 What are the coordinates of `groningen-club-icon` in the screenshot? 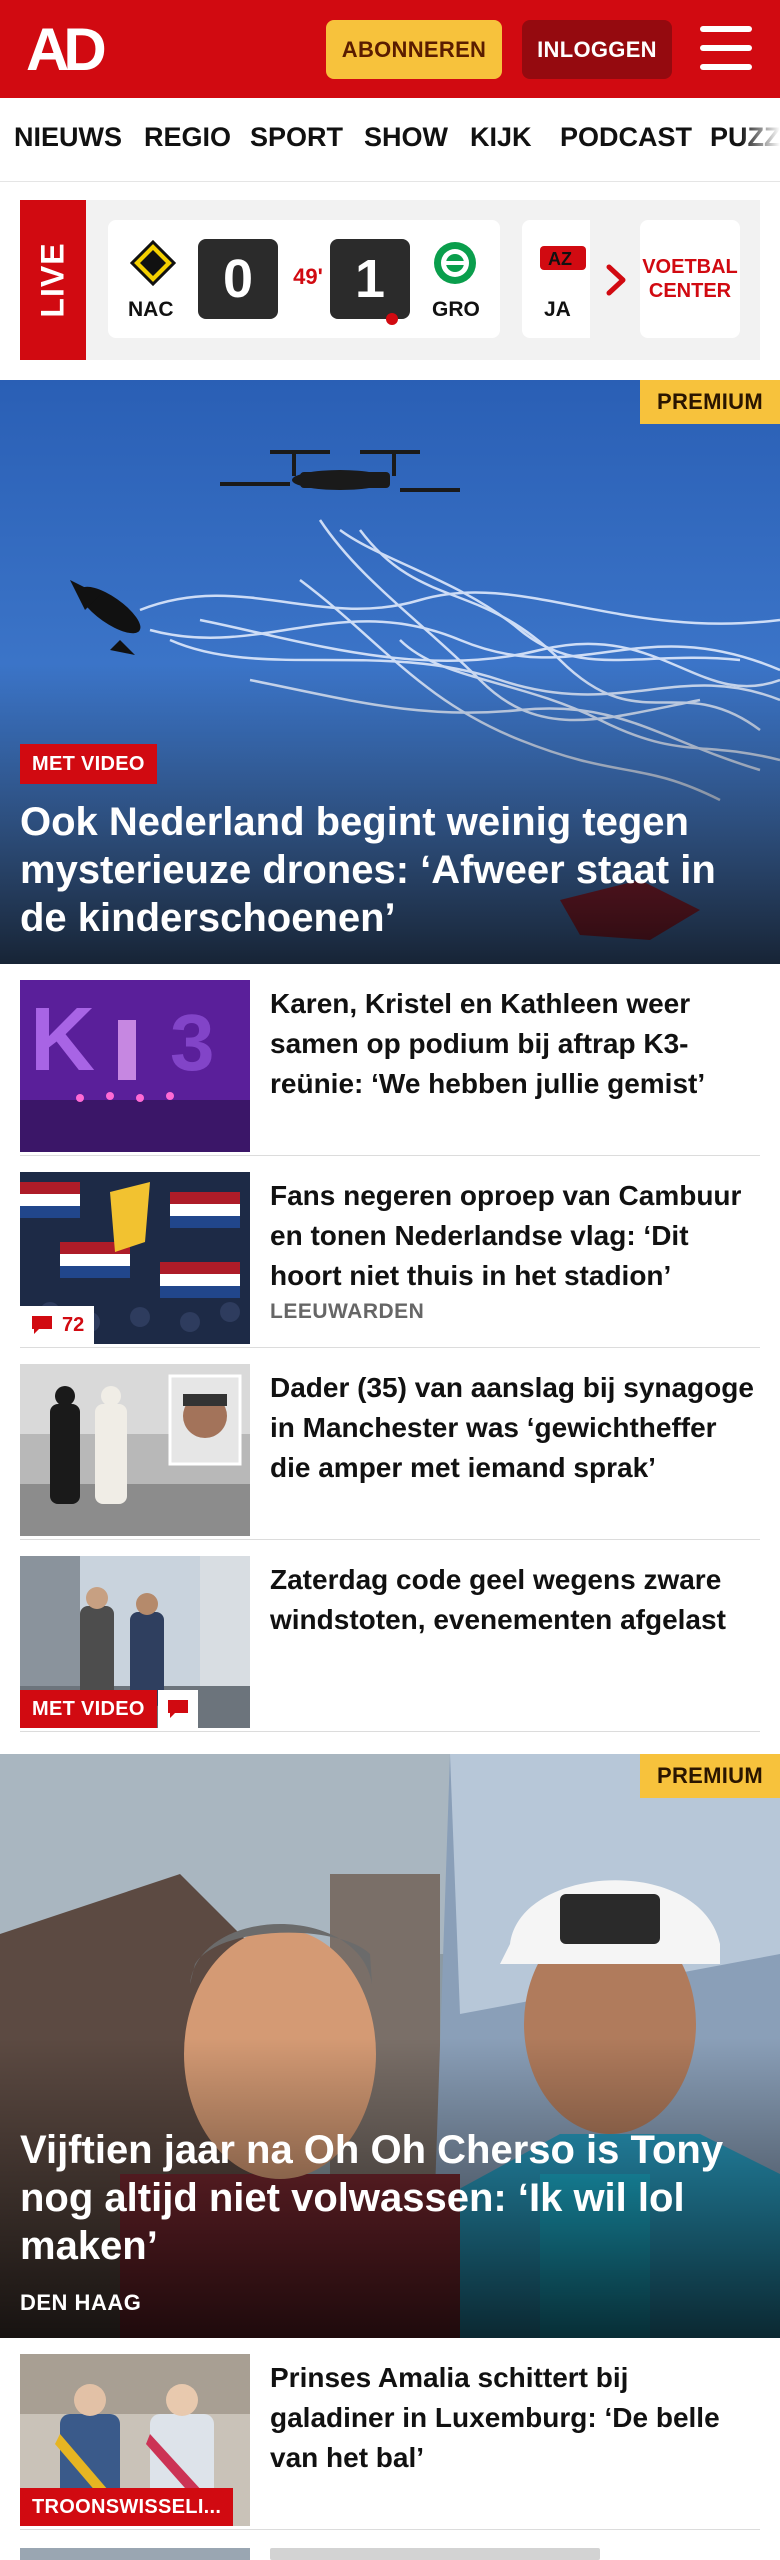 It's located at (455, 263).